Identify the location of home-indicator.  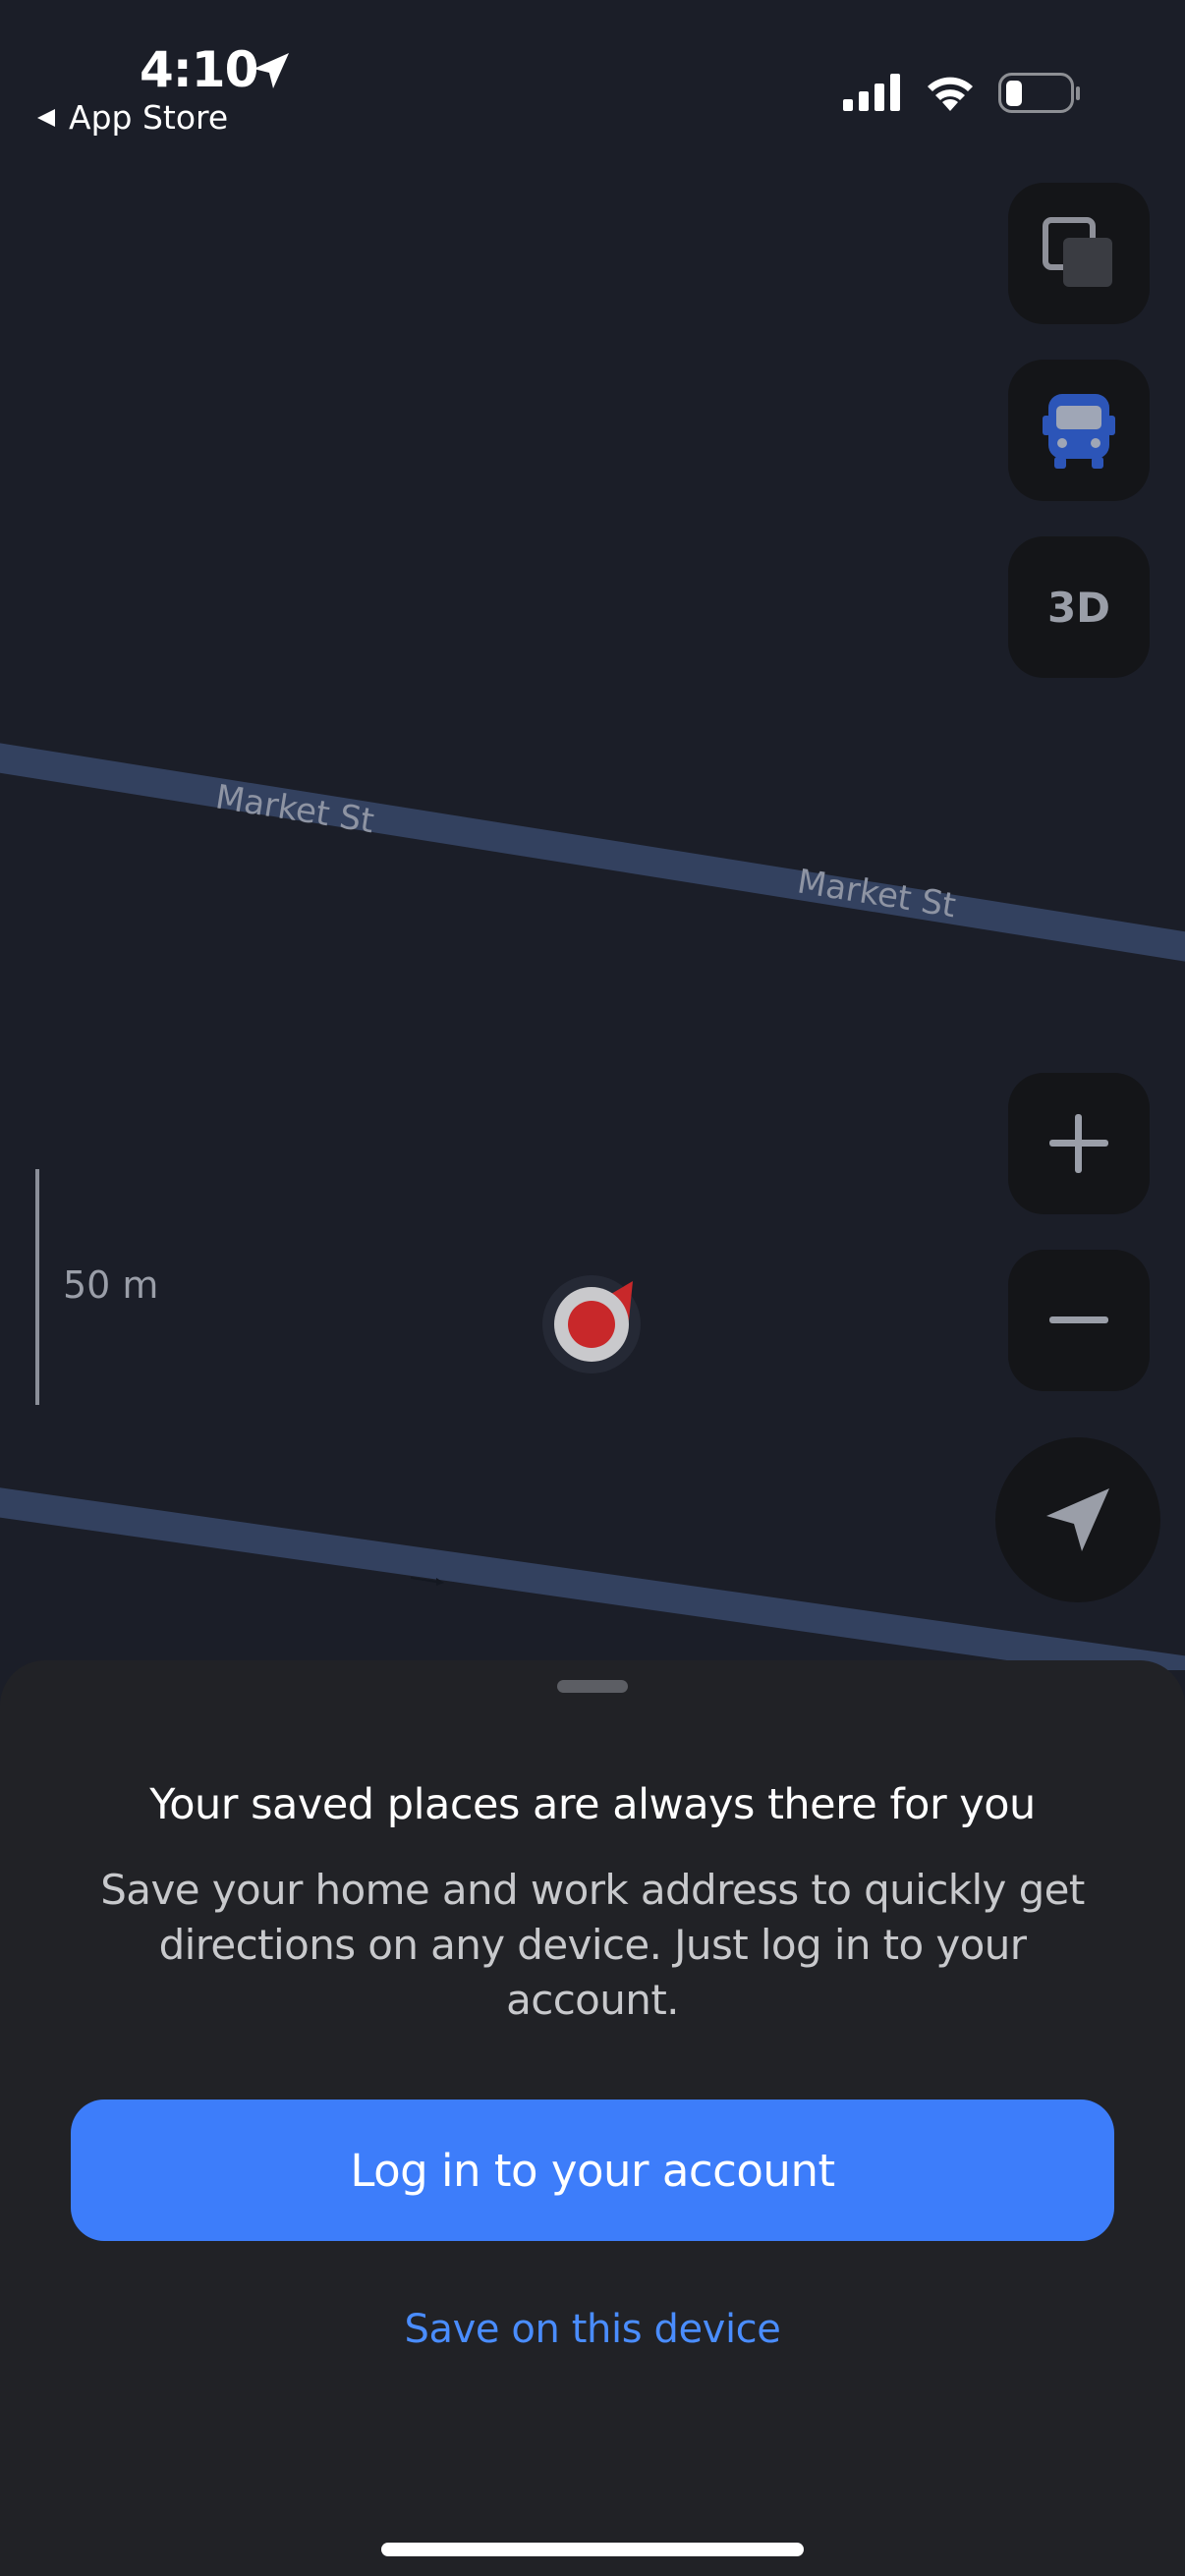
(592, 2549).